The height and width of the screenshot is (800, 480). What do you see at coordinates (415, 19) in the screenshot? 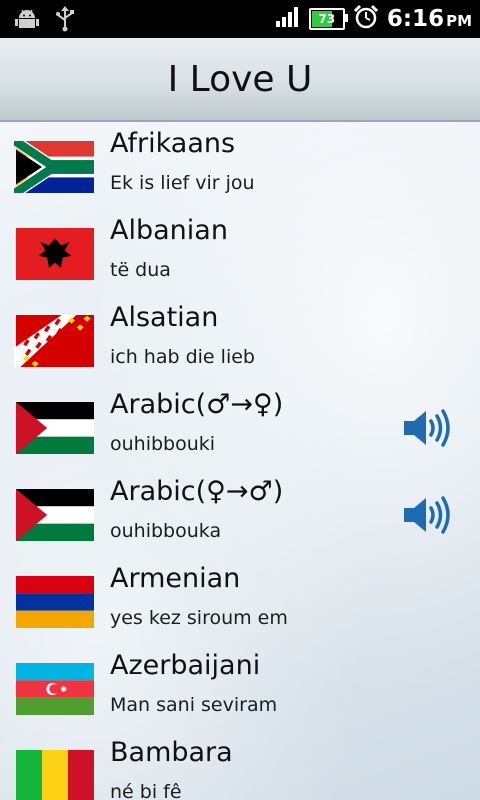
I see `clock-time: 6:16` at bounding box center [415, 19].